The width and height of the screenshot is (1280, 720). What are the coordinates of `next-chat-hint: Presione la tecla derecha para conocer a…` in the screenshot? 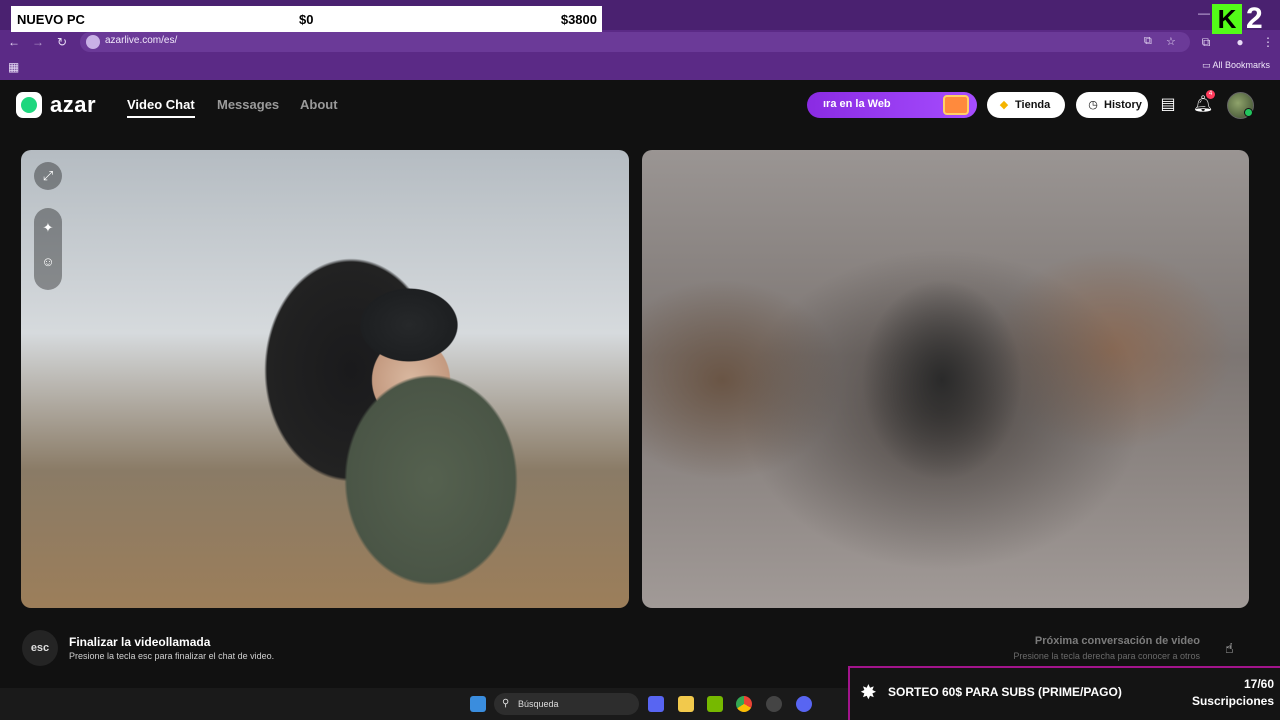 It's located at (1106, 656).